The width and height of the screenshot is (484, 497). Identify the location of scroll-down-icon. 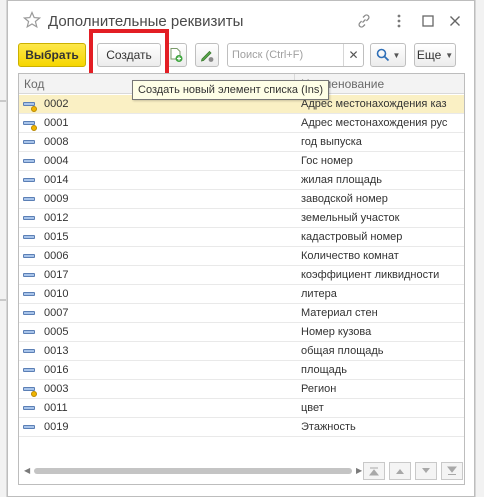
(426, 470).